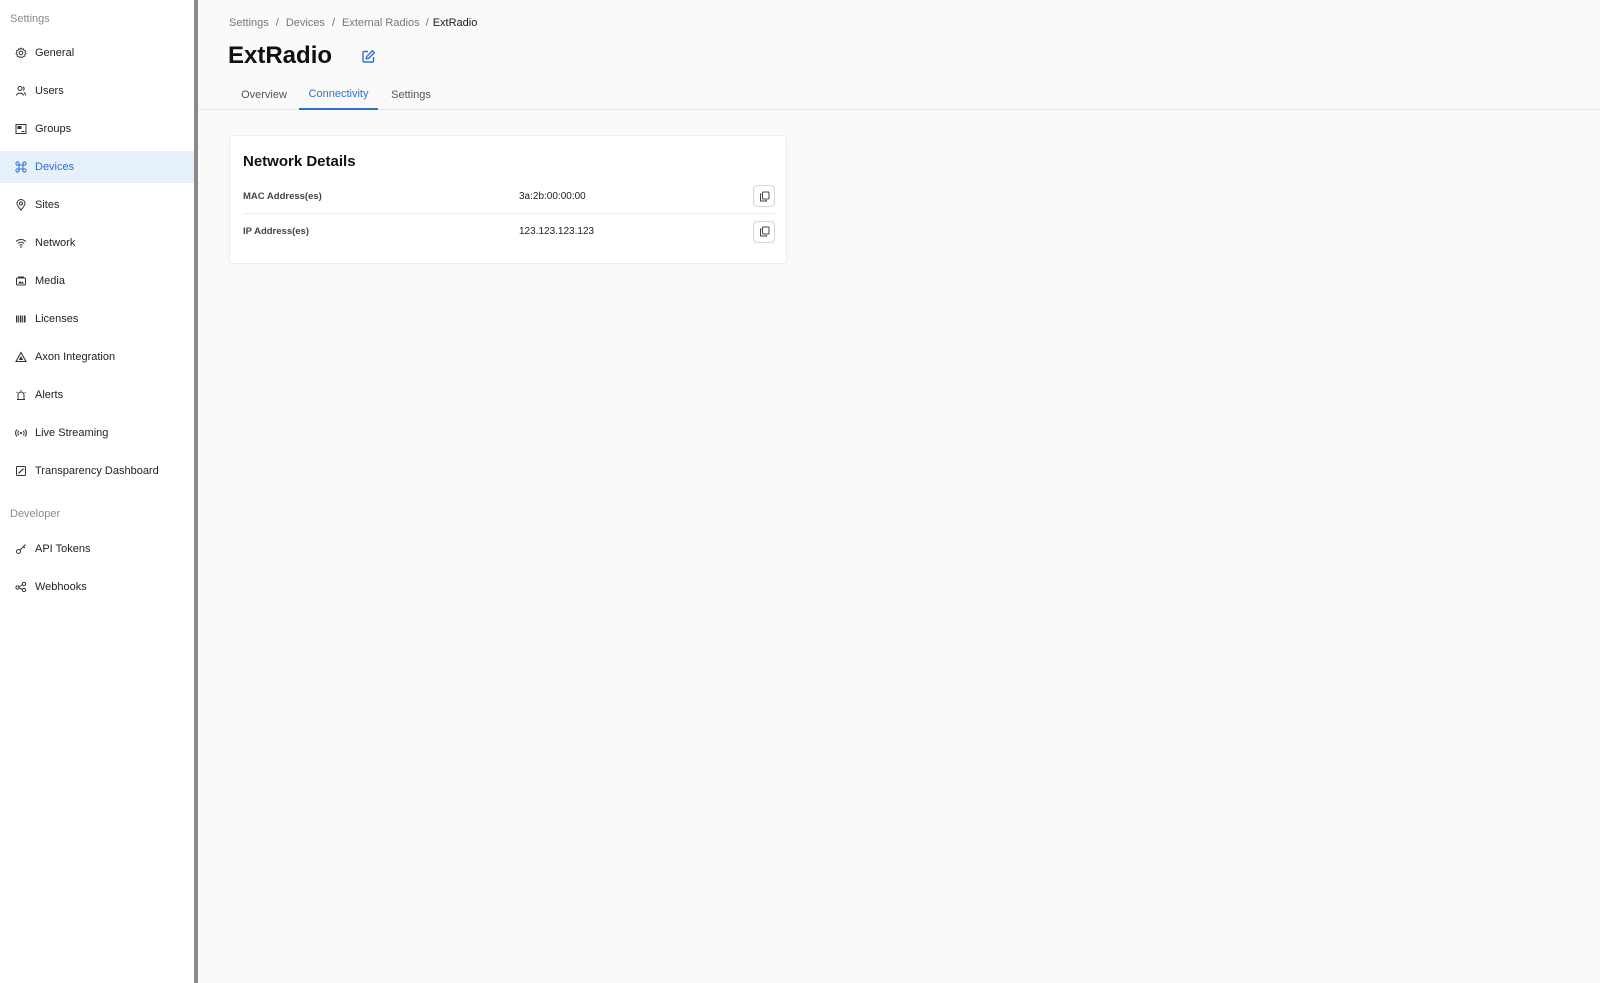  What do you see at coordinates (97, 281) in the screenshot?
I see `sidebar-item-media: Media` at bounding box center [97, 281].